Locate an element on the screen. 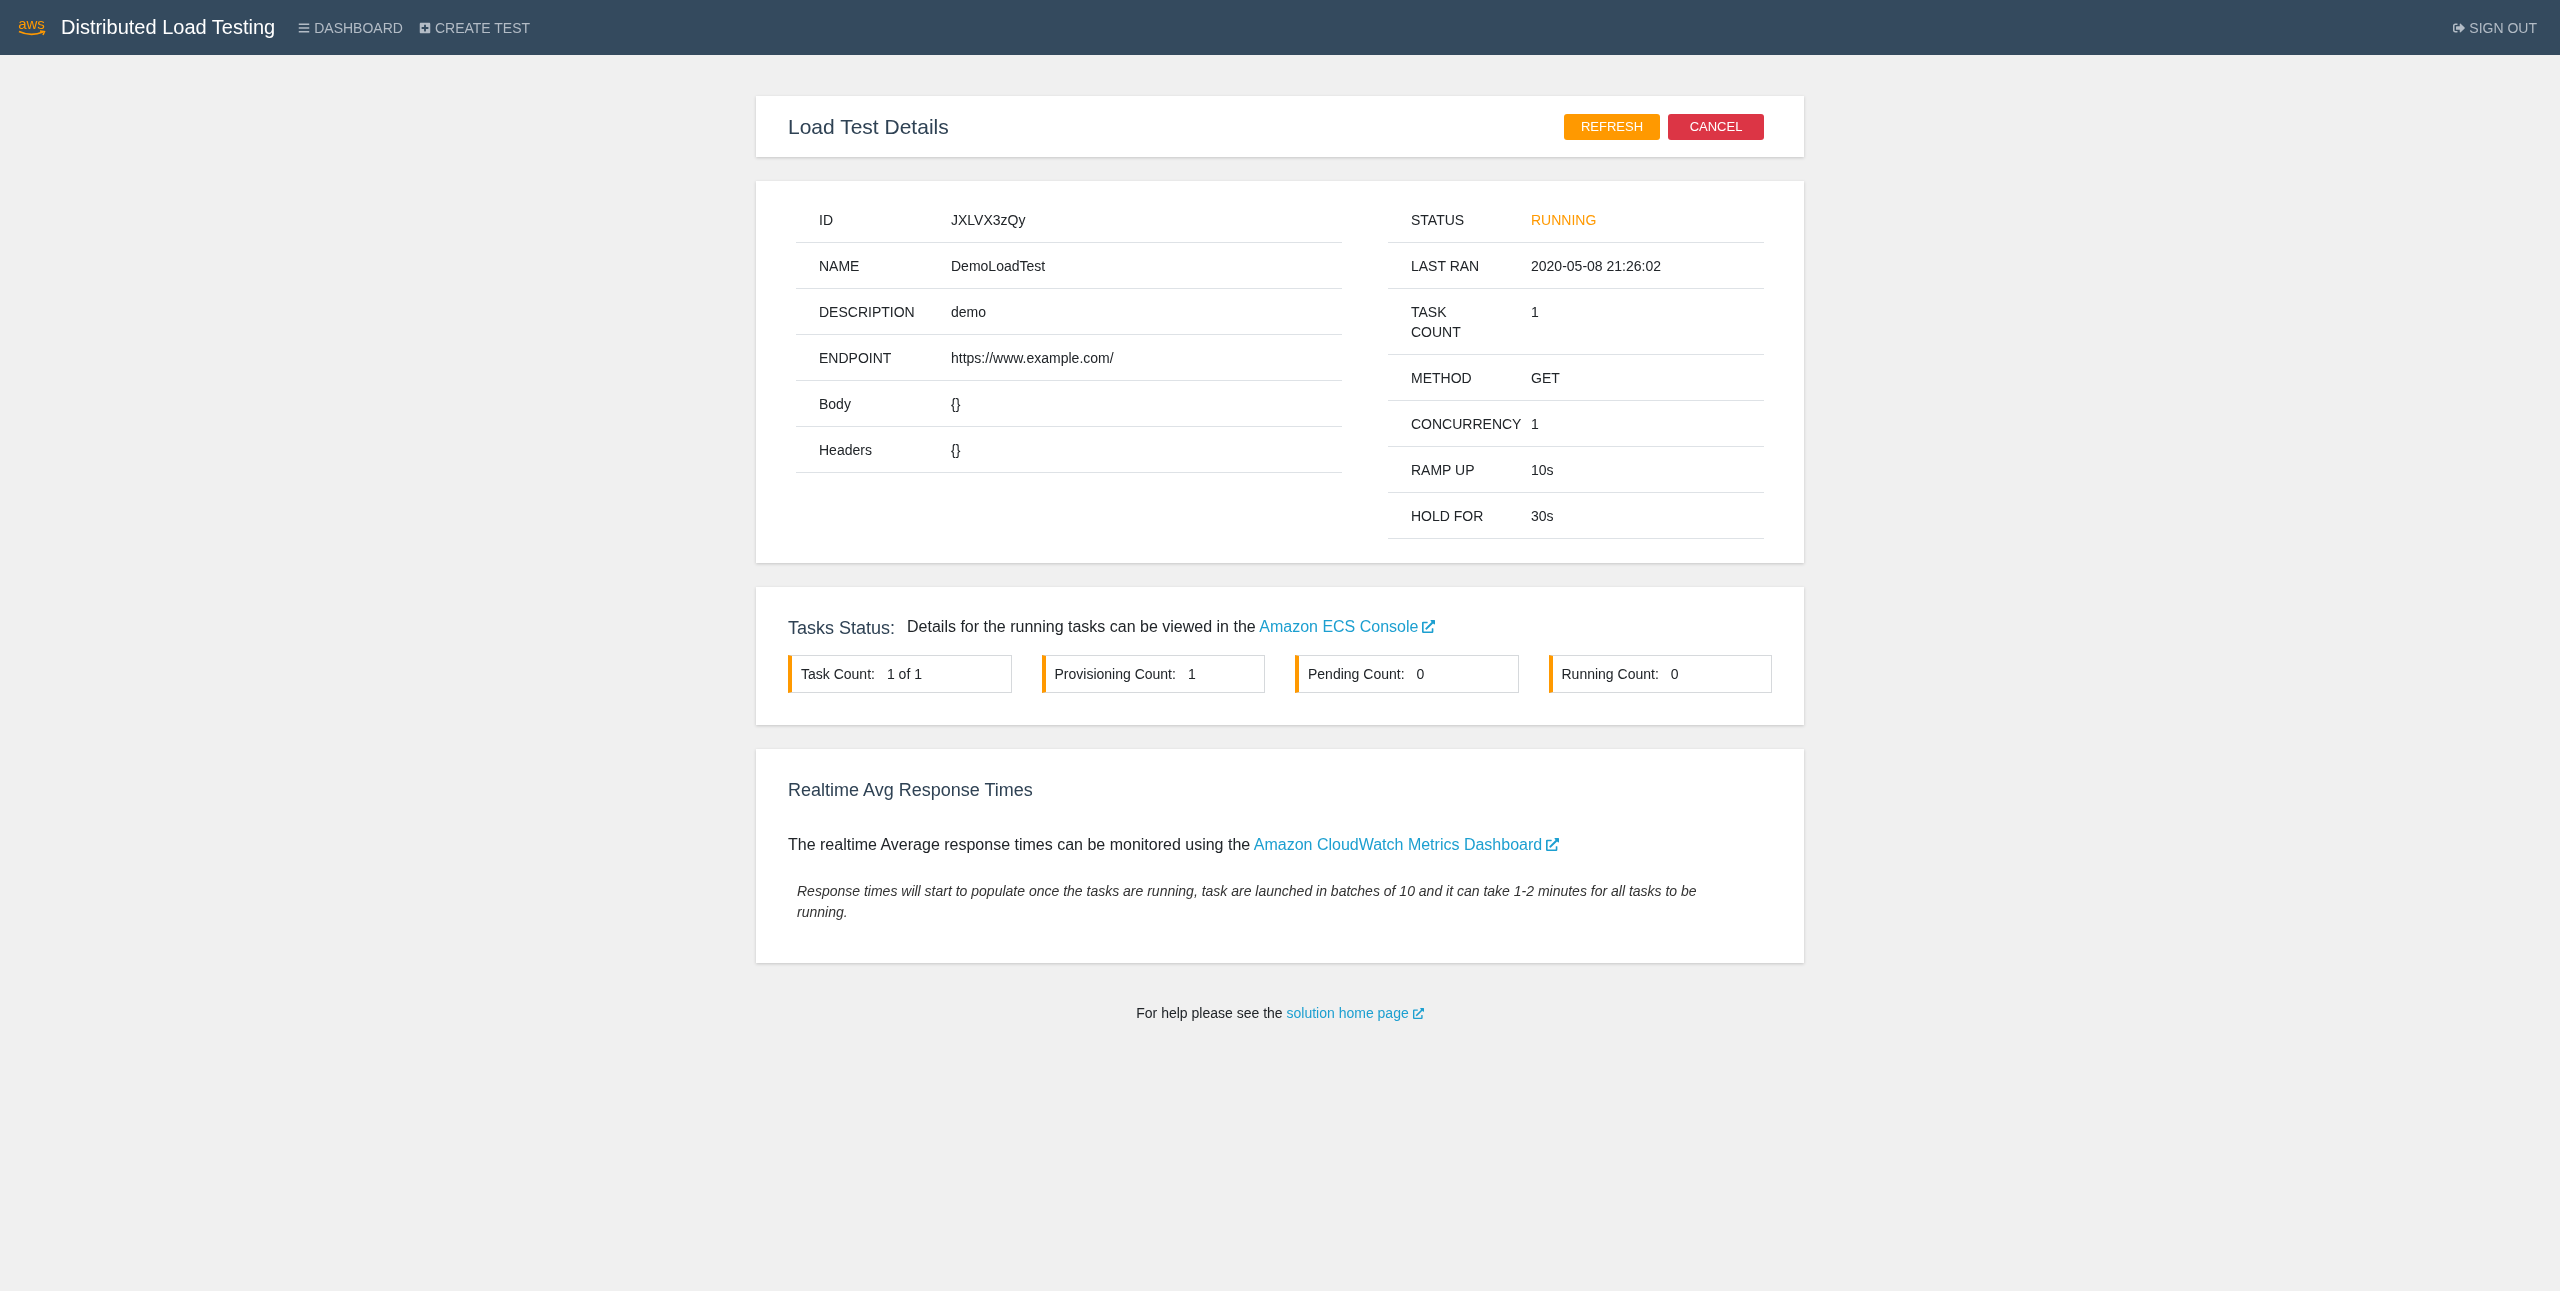 Image resolution: width=2560 pixels, height=1291 pixels. help-text: For help please see the solution home page is located at coordinates (1280, 1013).